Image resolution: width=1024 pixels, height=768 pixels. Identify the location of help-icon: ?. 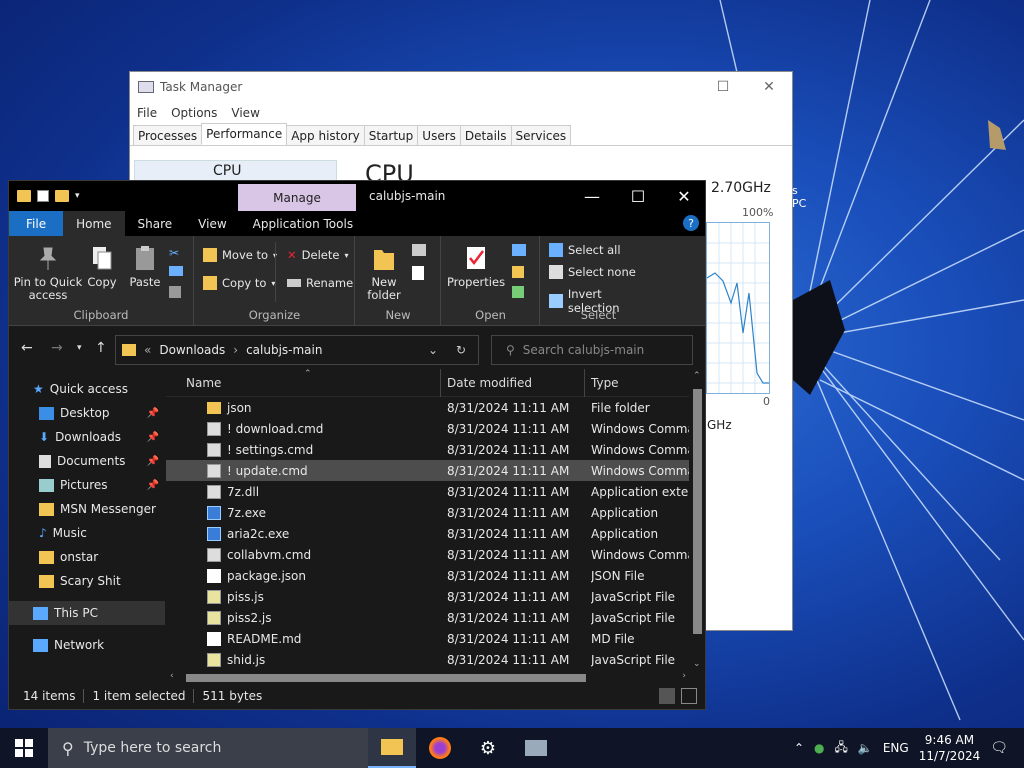
(691, 223).